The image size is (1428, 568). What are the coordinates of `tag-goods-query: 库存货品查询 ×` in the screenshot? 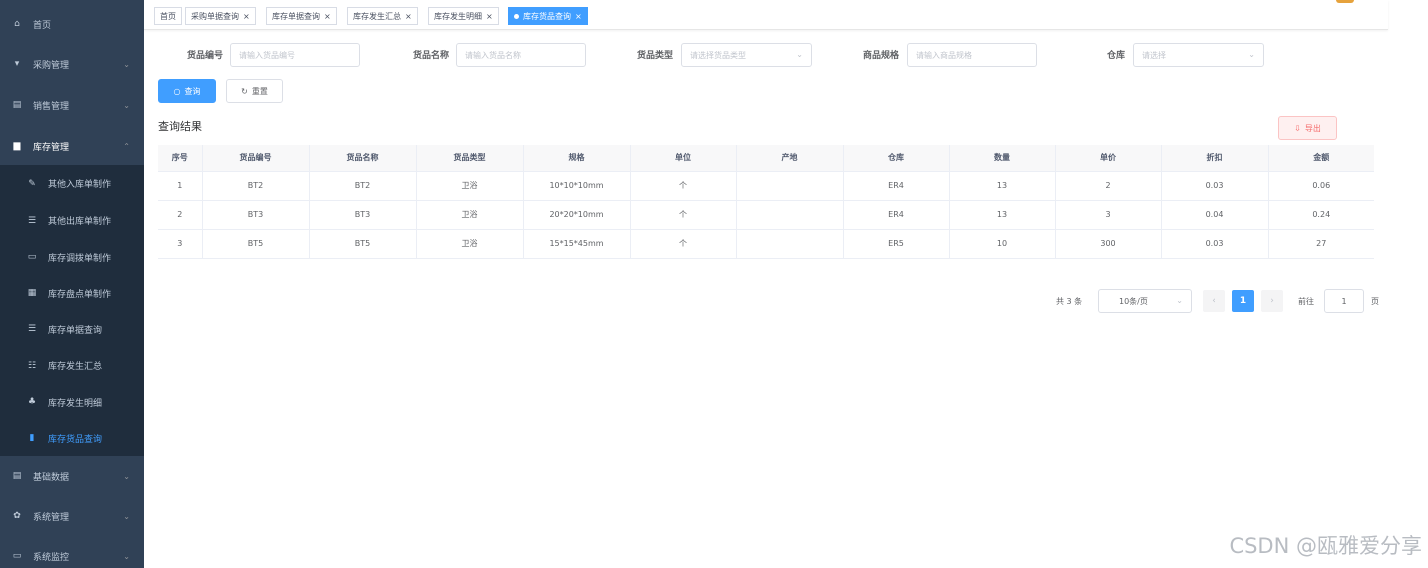 It's located at (548, 16).